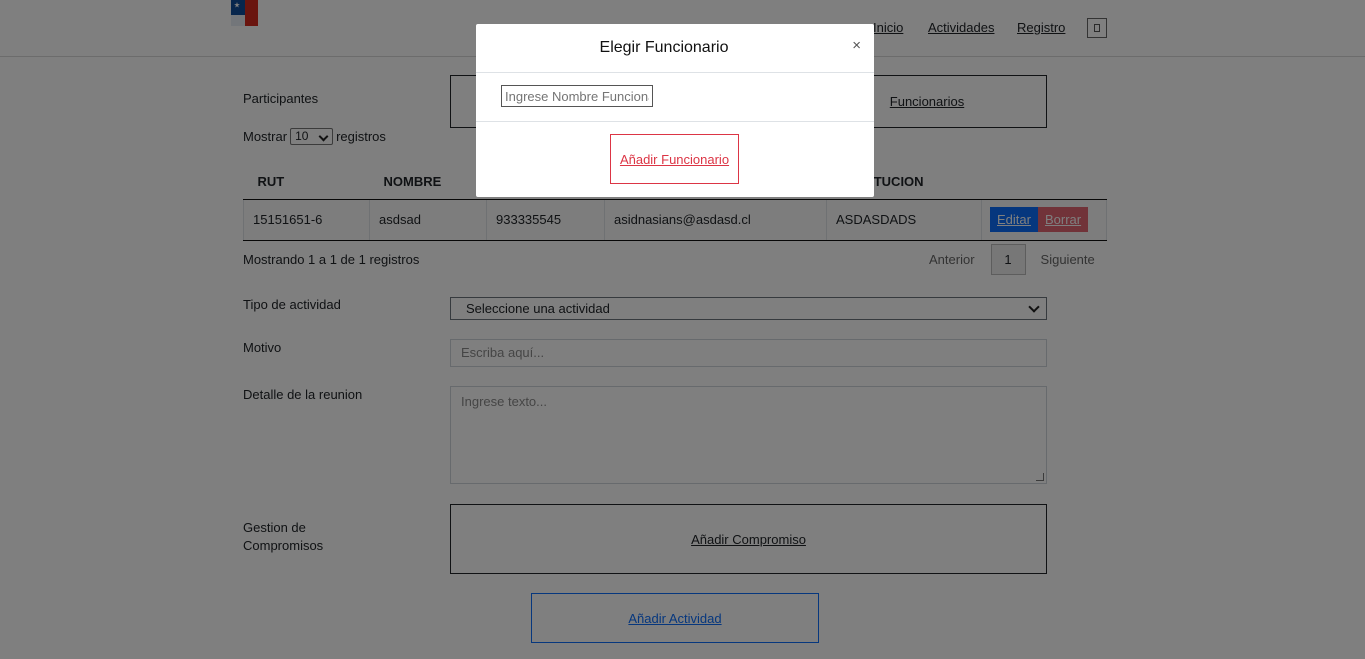 Image resolution: width=1365 pixels, height=659 pixels. I want to click on add-funcionario-box: Añadir Funcionario, so click(674, 159).